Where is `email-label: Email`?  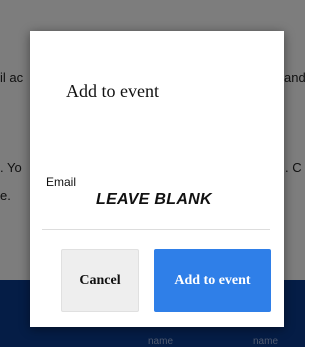
email-label: Email is located at coordinates (61, 182).